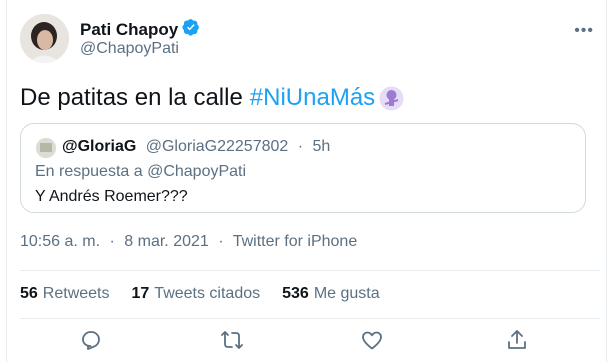 This screenshot has height=362, width=614. I want to click on retweets-stat: 56 Retweets, so click(65, 294).